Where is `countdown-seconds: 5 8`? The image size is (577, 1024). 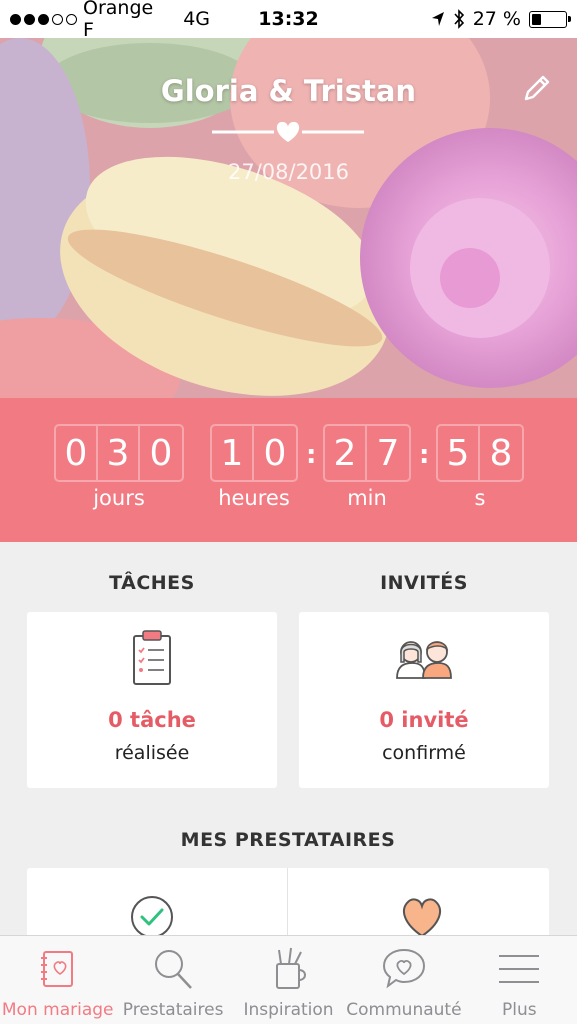 countdown-seconds: 5 8 is located at coordinates (480, 453).